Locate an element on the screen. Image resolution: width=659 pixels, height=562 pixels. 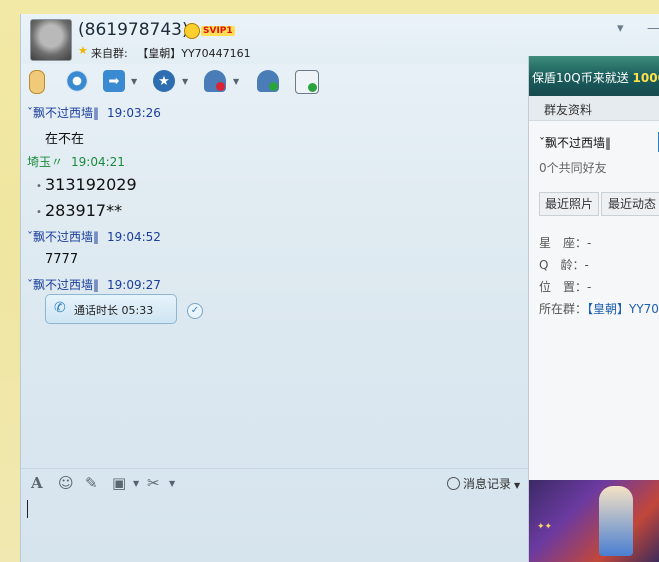
block-user-dropdown-icon: ▼ is located at coordinates (236, 81).